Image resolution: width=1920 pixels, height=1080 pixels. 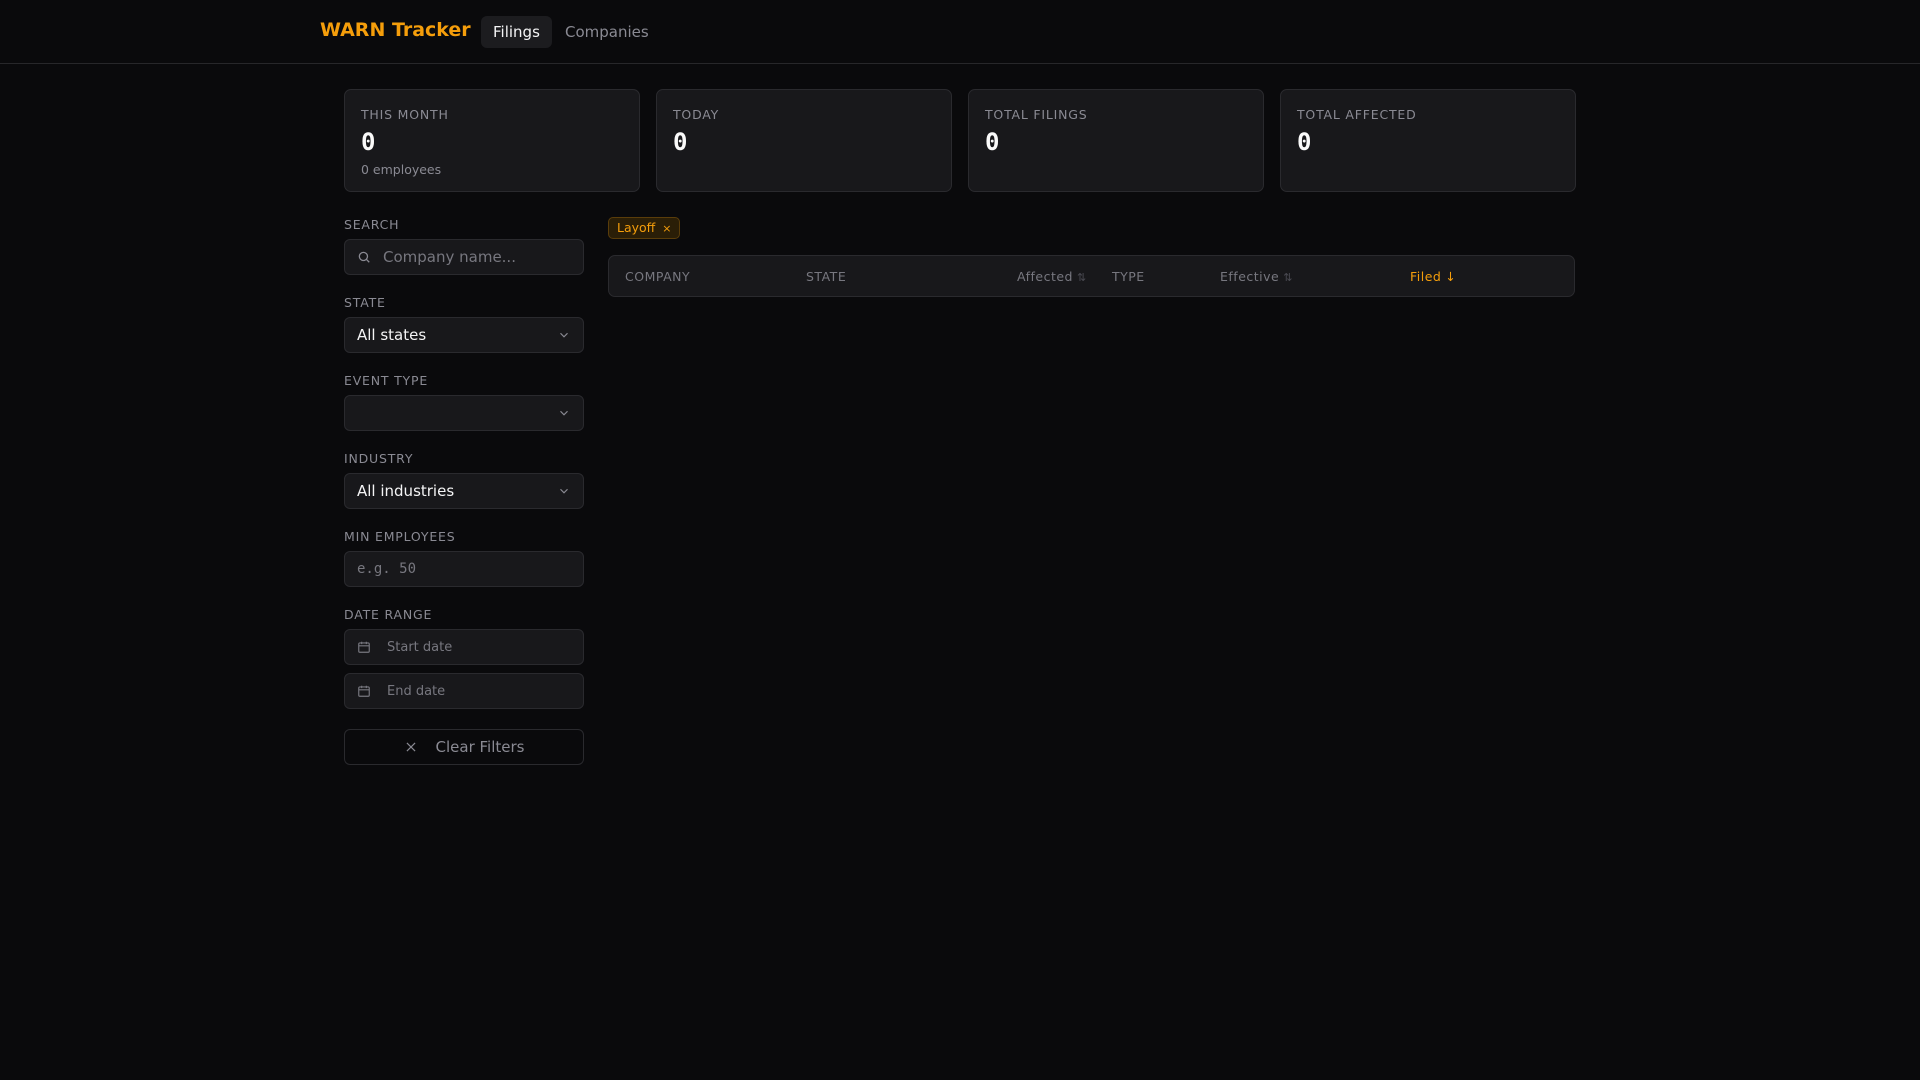 I want to click on column-type: TYPE, so click(x=1128, y=276).